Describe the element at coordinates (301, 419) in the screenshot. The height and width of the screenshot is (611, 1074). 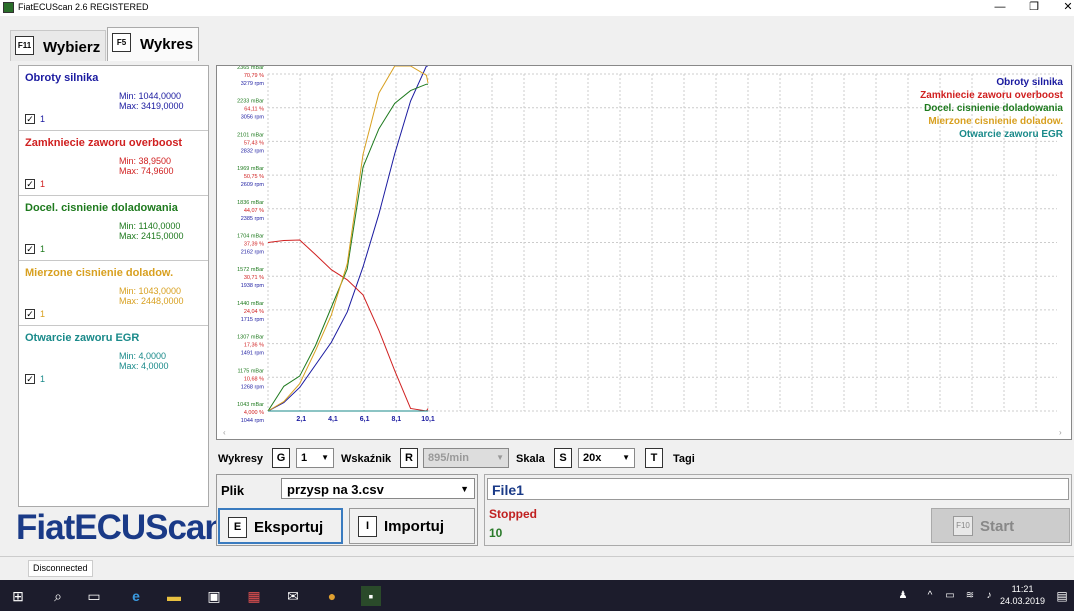
I see `x-tick-label: 2,1` at that location.